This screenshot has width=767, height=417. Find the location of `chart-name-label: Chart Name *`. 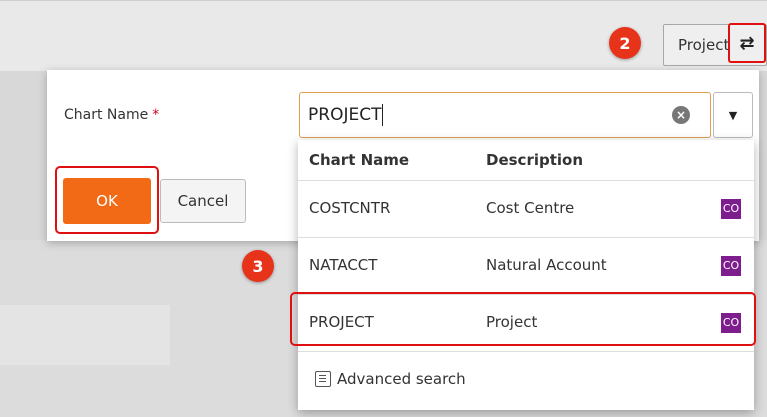

chart-name-label: Chart Name * is located at coordinates (111, 115).